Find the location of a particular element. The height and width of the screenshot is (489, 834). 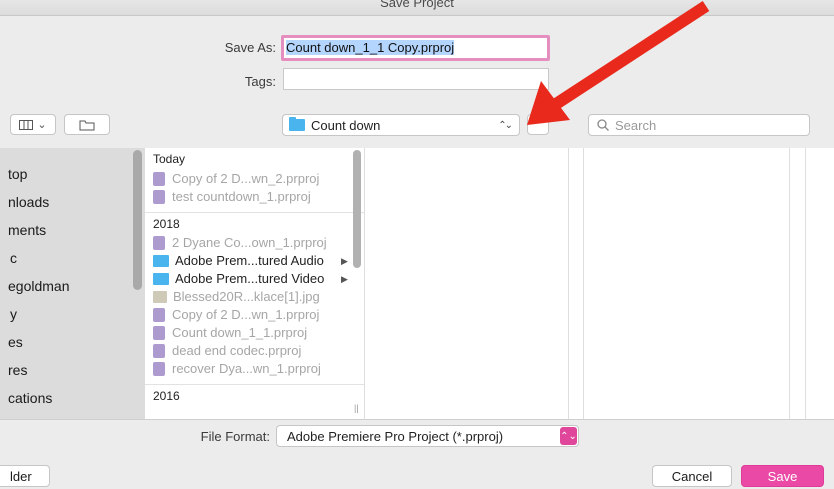

save-as-field: Count down_1_1 Copy.prproj is located at coordinates (415, 48).